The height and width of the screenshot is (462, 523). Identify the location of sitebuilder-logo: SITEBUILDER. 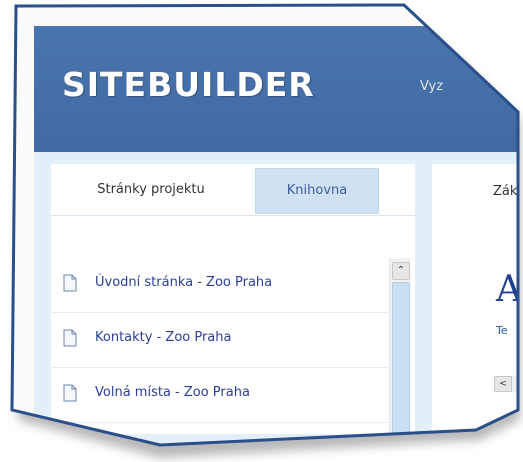
(188, 84).